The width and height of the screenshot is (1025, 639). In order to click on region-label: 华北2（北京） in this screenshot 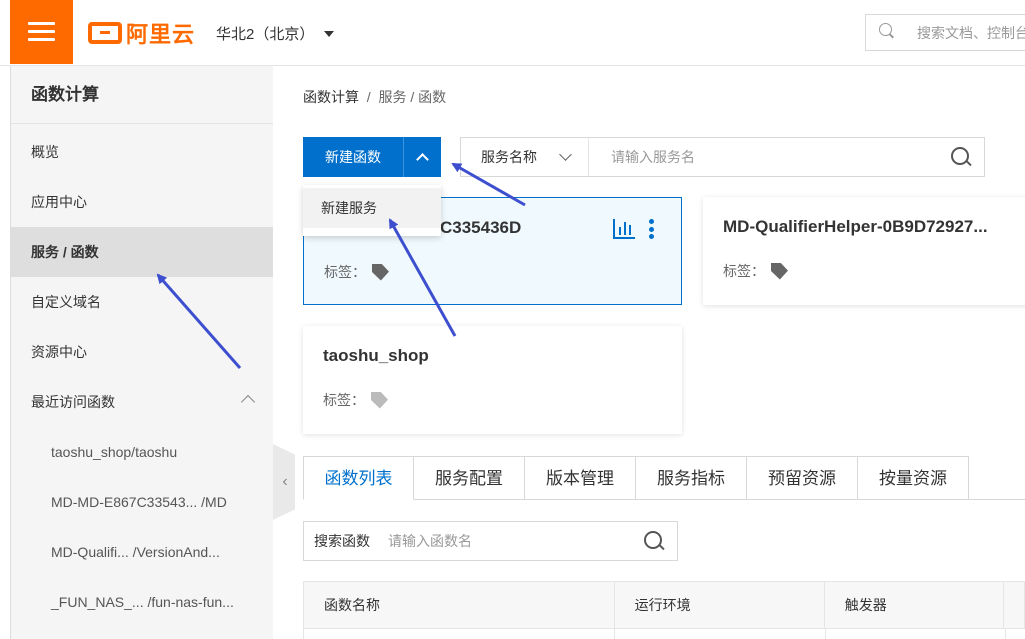, I will do `click(265, 34)`.